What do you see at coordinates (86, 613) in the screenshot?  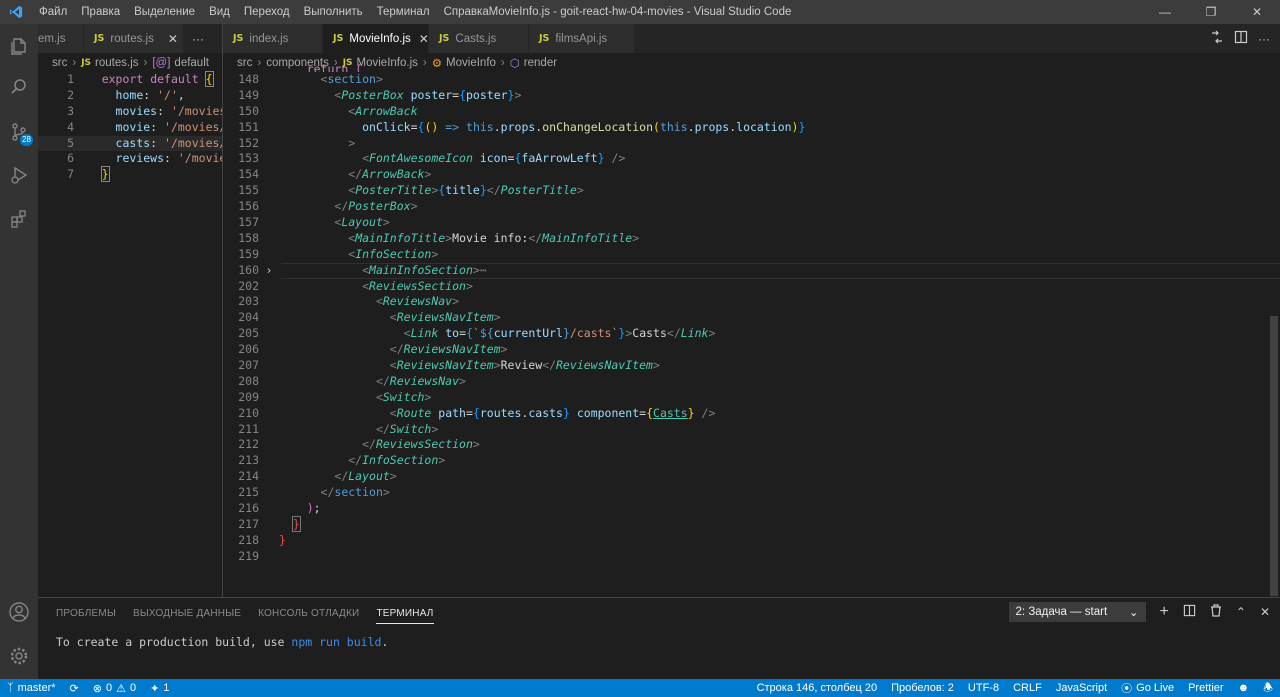 I see `tab-problems: ПРОБЛЕМЫ` at bounding box center [86, 613].